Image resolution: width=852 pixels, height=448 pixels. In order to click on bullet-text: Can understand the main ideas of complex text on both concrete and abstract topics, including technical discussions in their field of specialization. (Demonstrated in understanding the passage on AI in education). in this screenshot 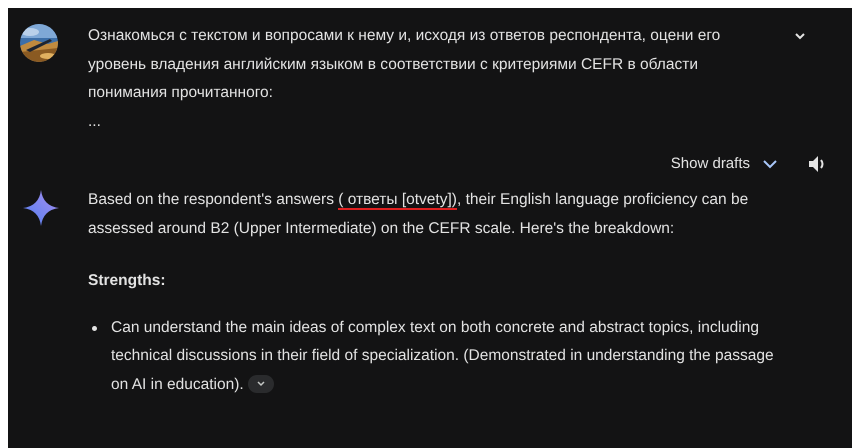, I will do `click(443, 357)`.